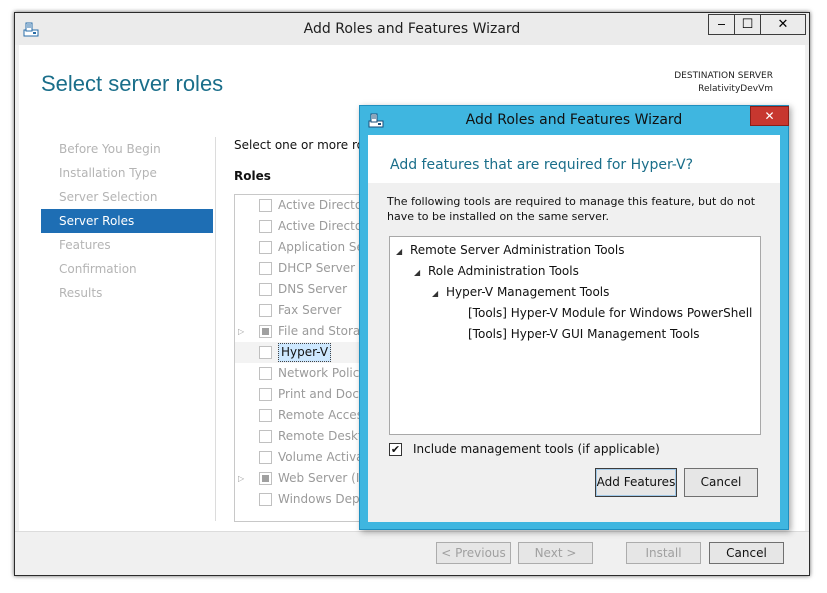 The image size is (827, 593). Describe the element at coordinates (663, 553) in the screenshot. I see `install-button: Install` at that location.